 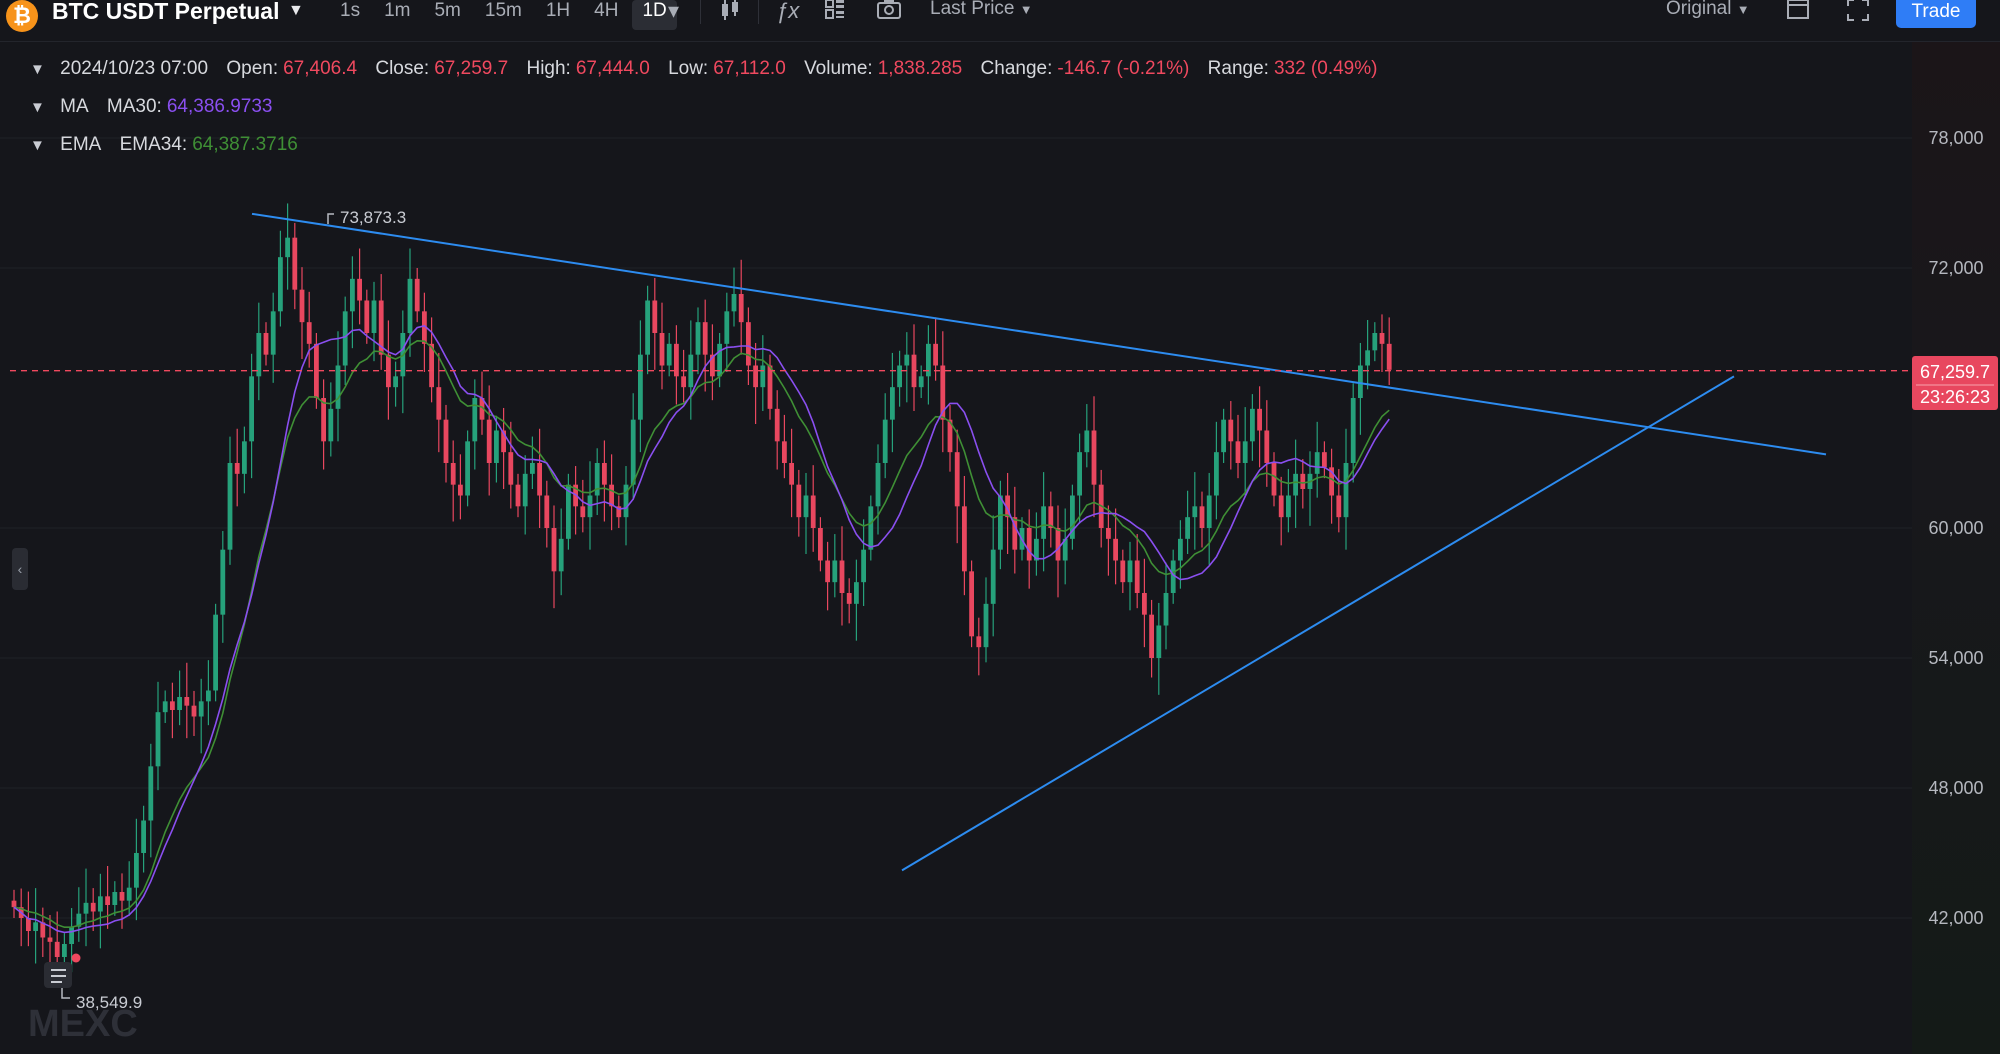 I want to click on chevron-down-icon: ▼, so click(x=37, y=69).